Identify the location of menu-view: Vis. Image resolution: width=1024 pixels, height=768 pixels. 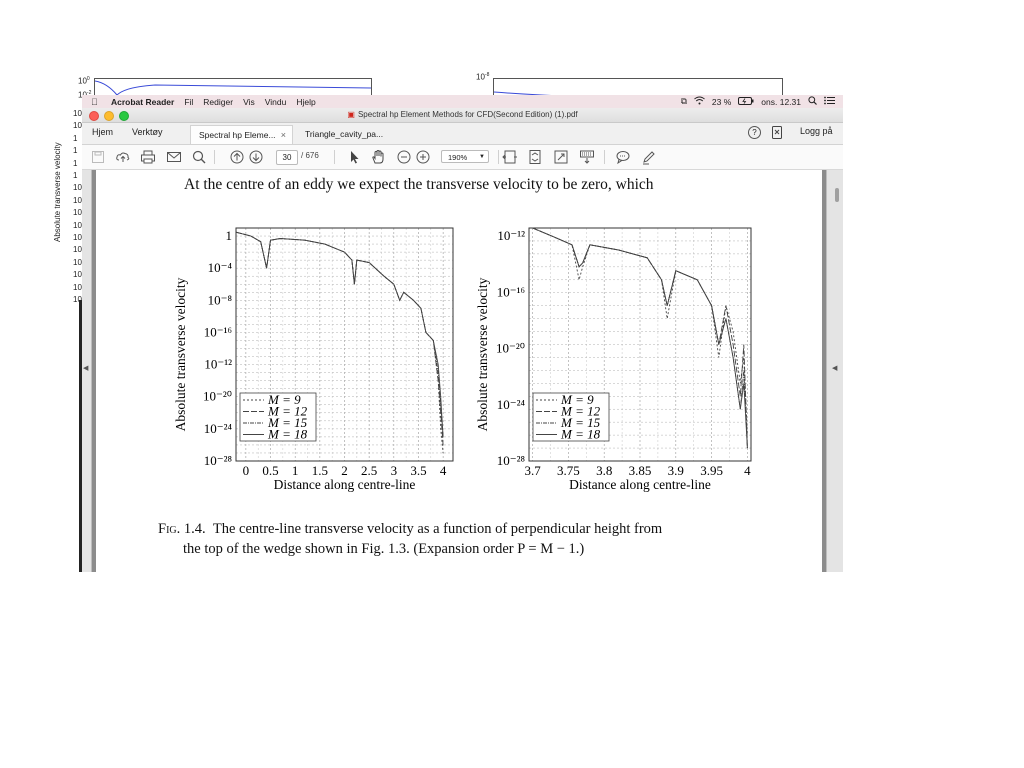
(249, 102).